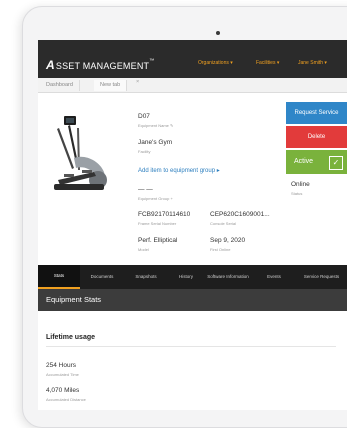 This screenshot has height=428, width=347. I want to click on console-mast, so click(72, 142).